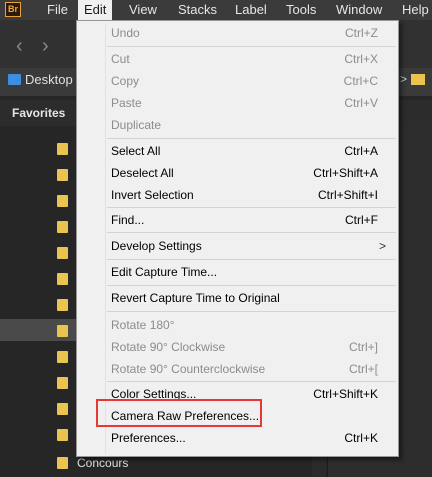 This screenshot has height=477, width=432. I want to click on menu-help: Help, so click(414, 10).